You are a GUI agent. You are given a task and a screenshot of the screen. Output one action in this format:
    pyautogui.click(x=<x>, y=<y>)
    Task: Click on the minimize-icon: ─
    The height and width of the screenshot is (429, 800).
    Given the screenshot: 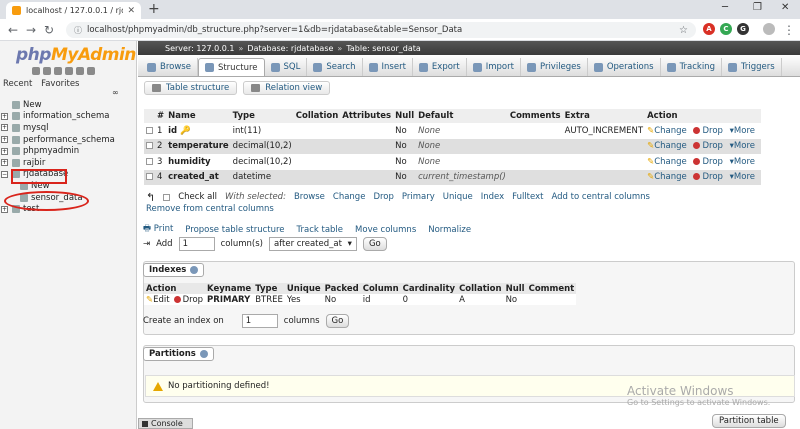 What is the action you would take?
    pyautogui.click(x=725, y=7)
    